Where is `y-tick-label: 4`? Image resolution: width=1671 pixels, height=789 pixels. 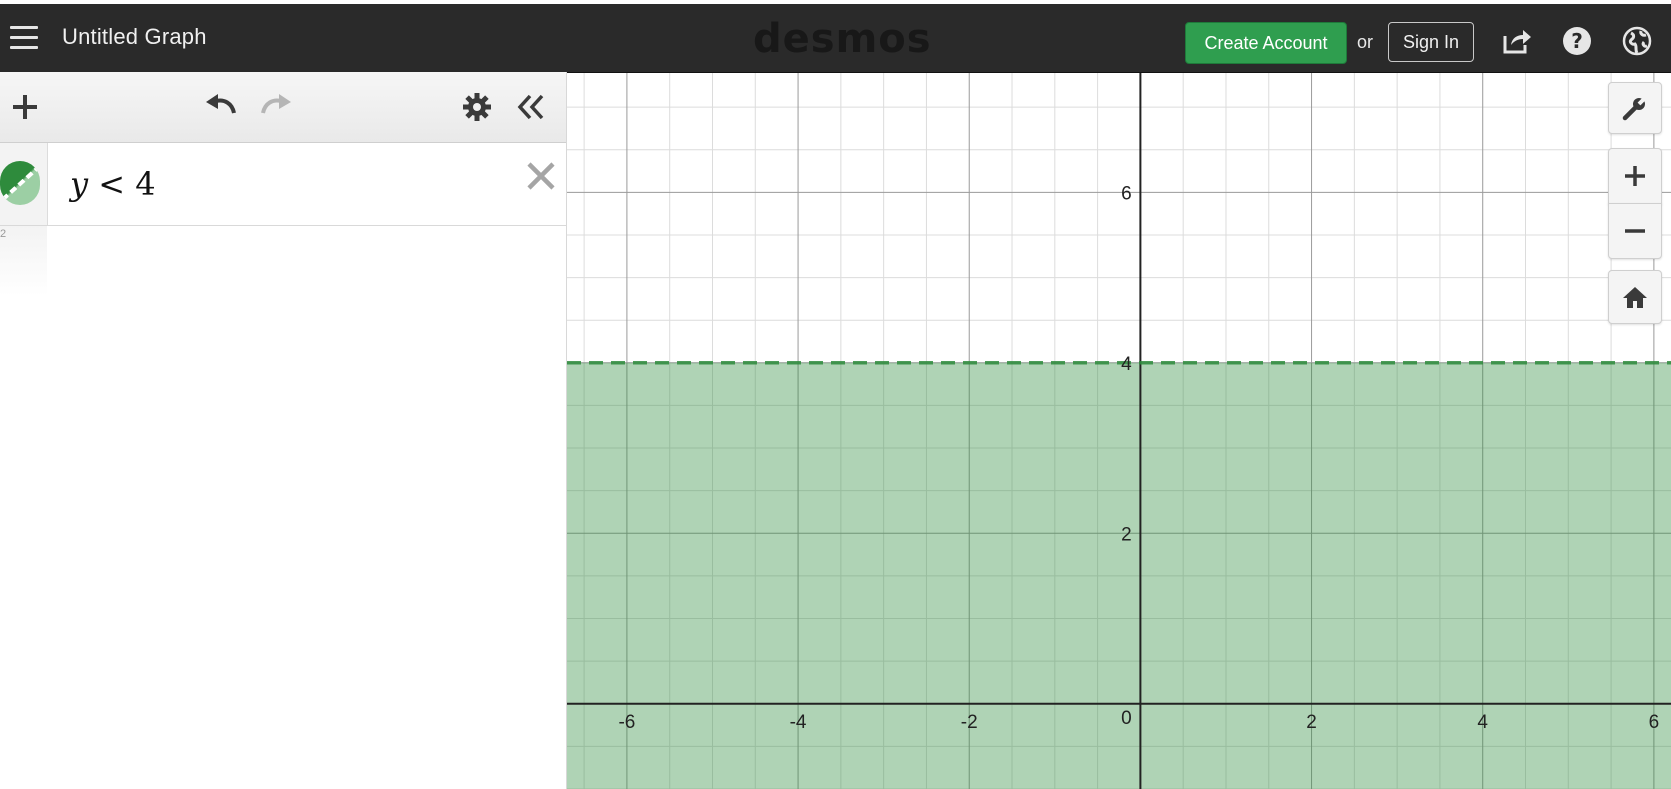
y-tick-label: 4 is located at coordinates (1126, 364).